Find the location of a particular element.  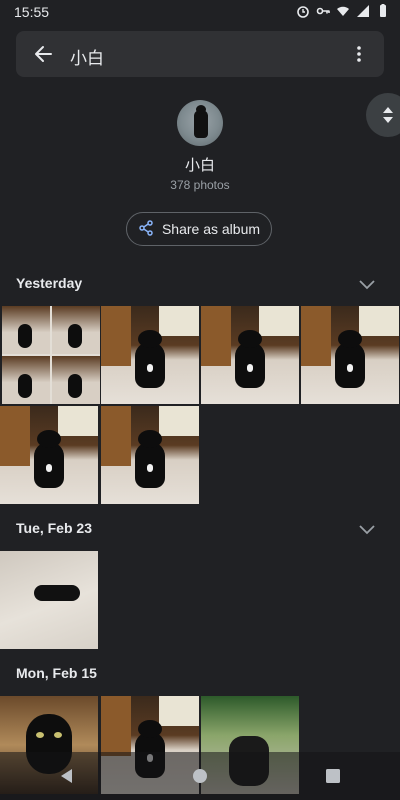

album-title: 小白 is located at coordinates (87, 58).